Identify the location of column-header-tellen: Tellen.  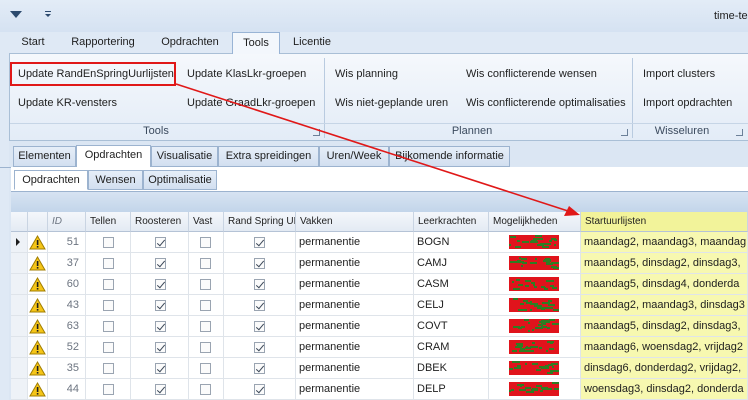
(108, 222).